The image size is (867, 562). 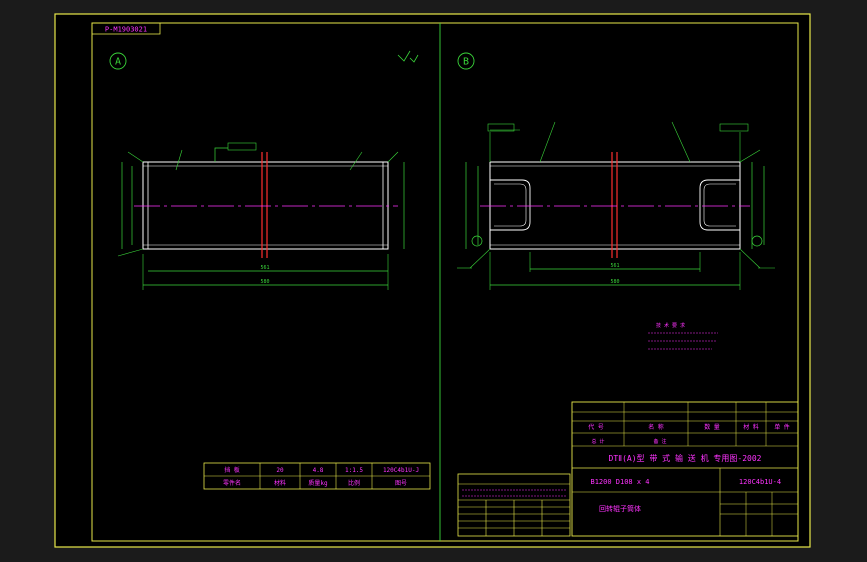 I want to click on sig-label: 单 件, so click(x=782, y=427).